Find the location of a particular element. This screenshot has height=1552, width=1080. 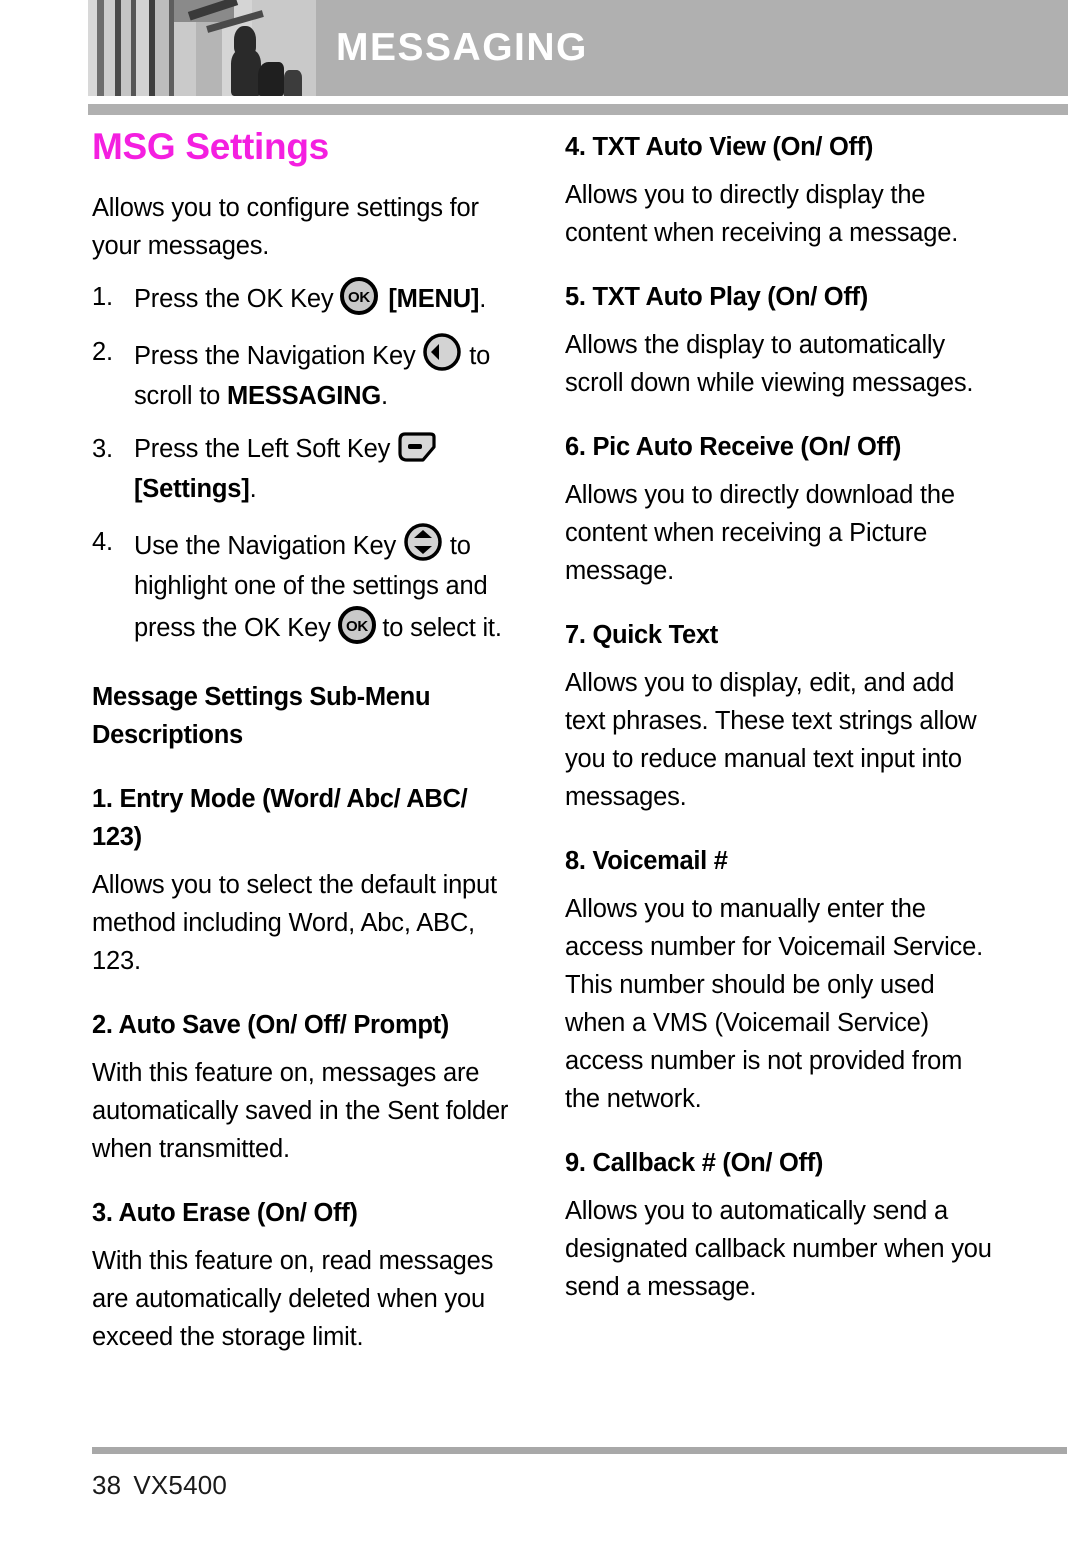

step-4-number: 4. is located at coordinates (102, 541).